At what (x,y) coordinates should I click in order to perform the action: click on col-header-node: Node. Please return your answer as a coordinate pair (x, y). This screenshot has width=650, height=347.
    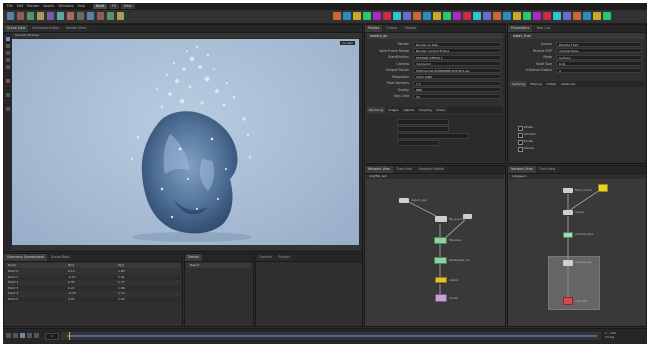
    Looking at the image, I should click on (37, 265).